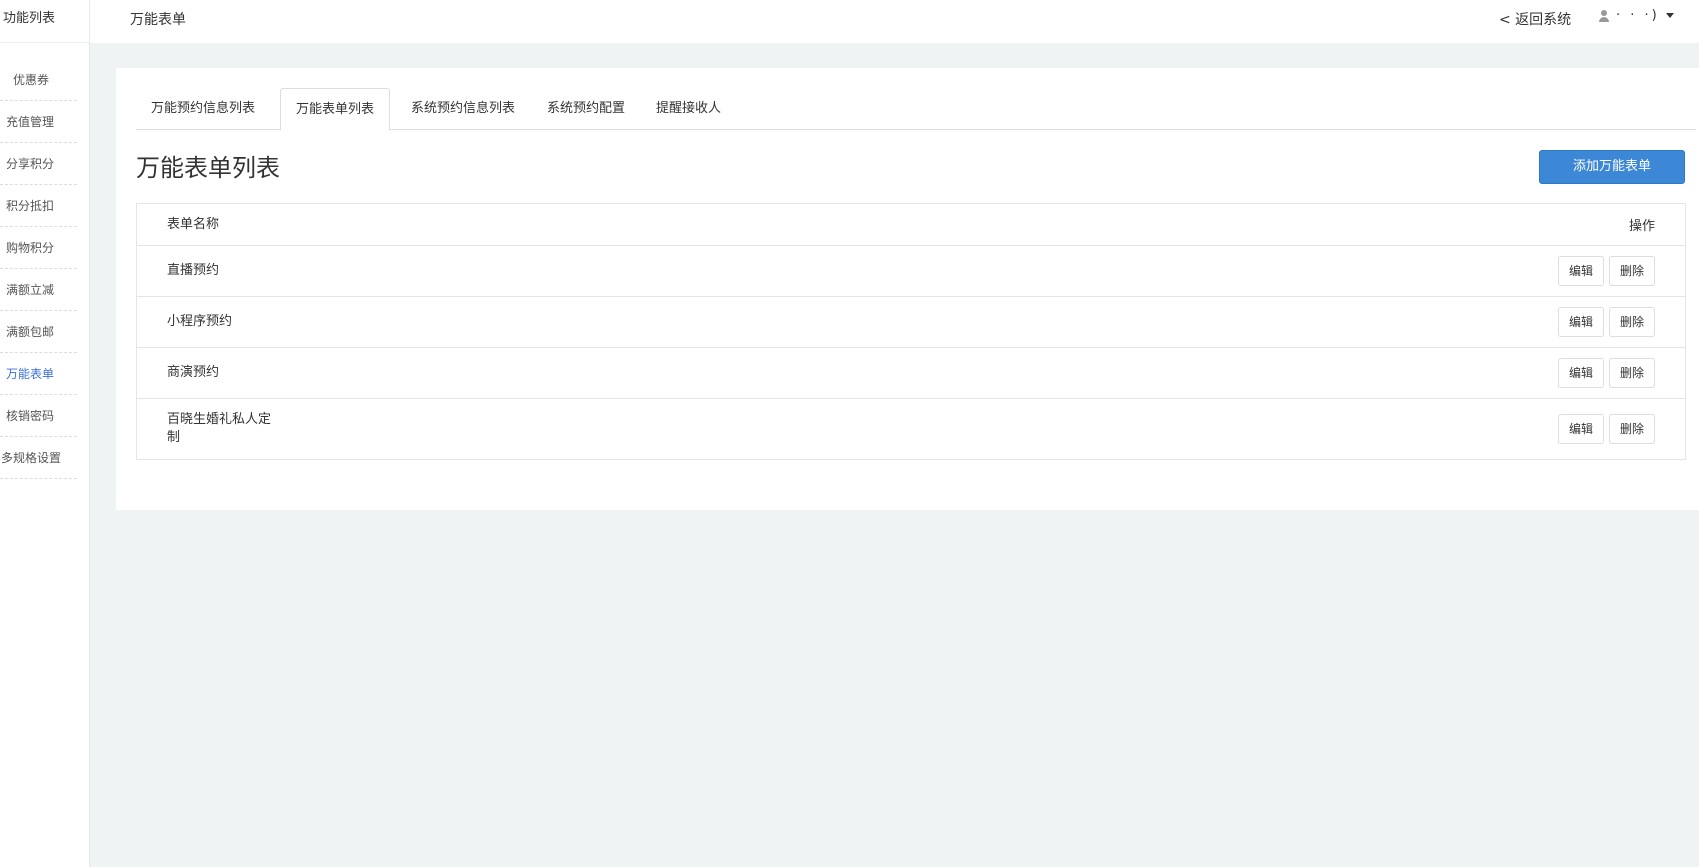 The image size is (1699, 867). What do you see at coordinates (158, 20) in the screenshot?
I see `page-heading: 万能表单` at bounding box center [158, 20].